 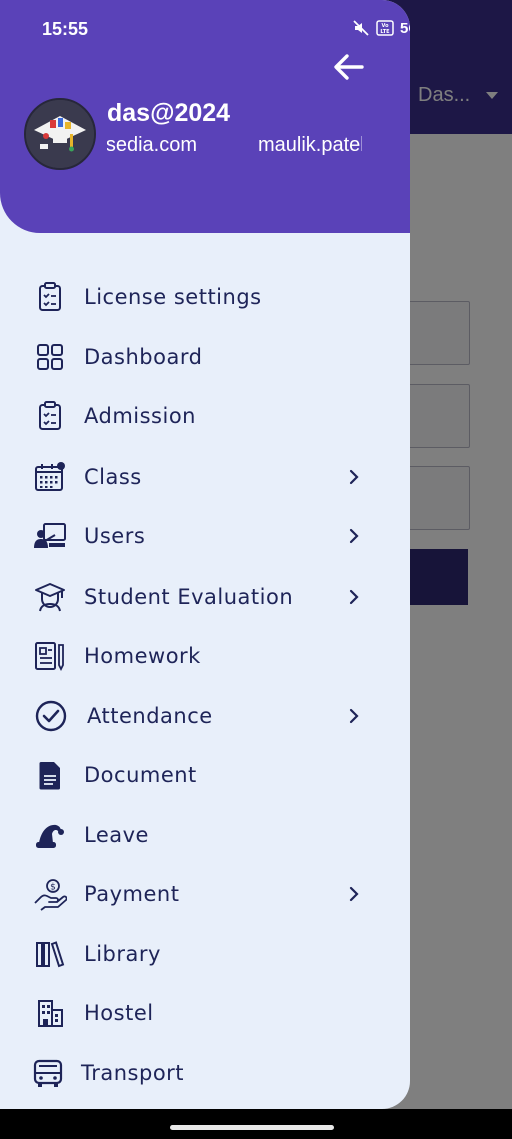 What do you see at coordinates (205, 835) in the screenshot?
I see `menu-item-leave: Leave` at bounding box center [205, 835].